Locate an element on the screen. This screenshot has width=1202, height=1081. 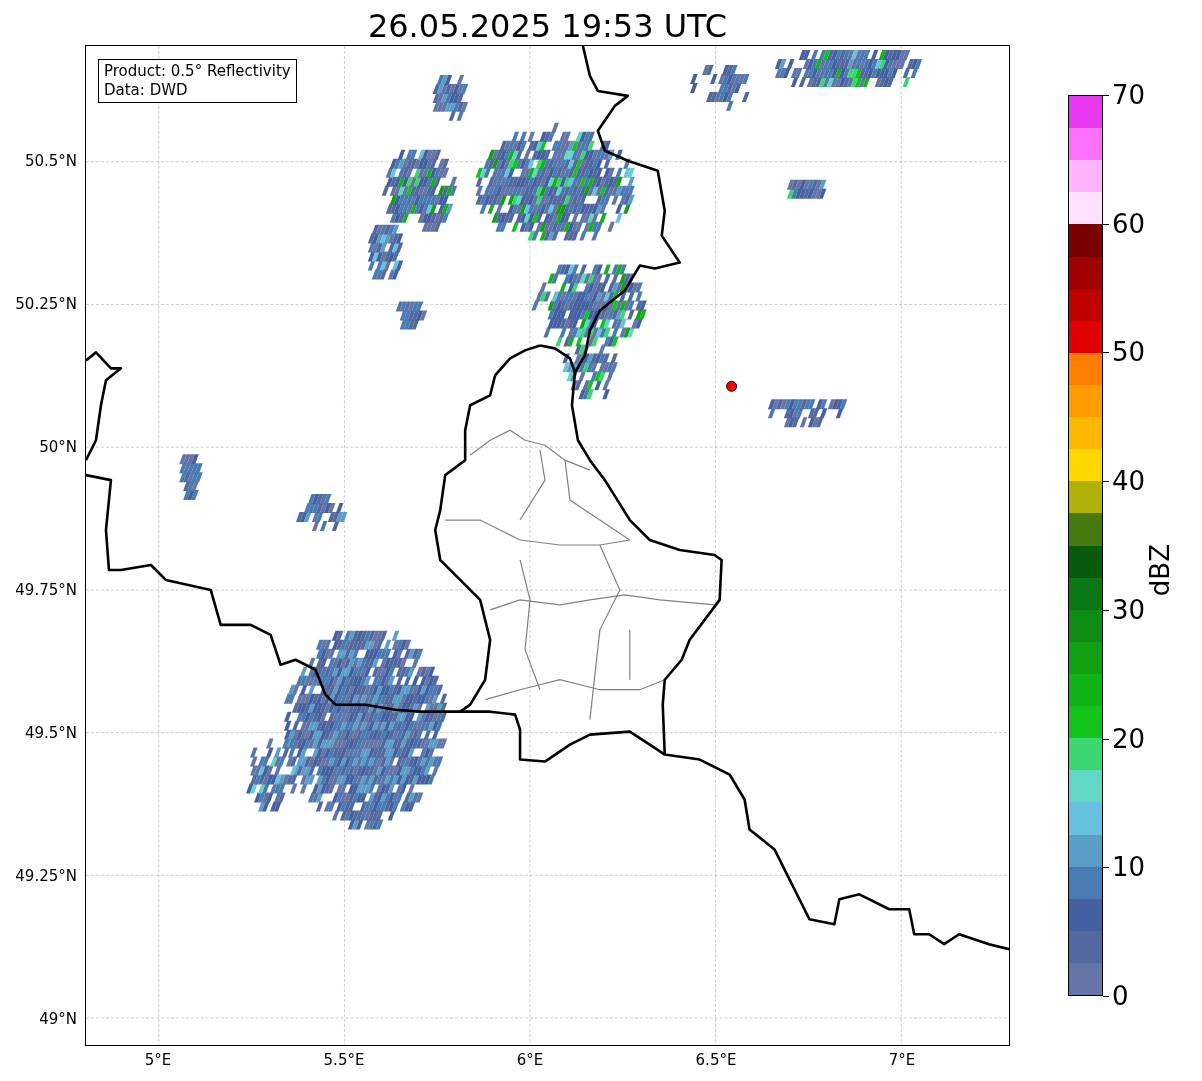
colorbar-tick-label: 40 is located at coordinates (1129, 481).